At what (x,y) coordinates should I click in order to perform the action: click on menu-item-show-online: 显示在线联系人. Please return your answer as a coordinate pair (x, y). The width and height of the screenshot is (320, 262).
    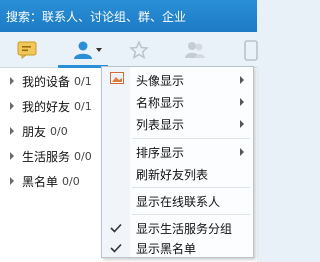
    Looking at the image, I should click on (177, 201).